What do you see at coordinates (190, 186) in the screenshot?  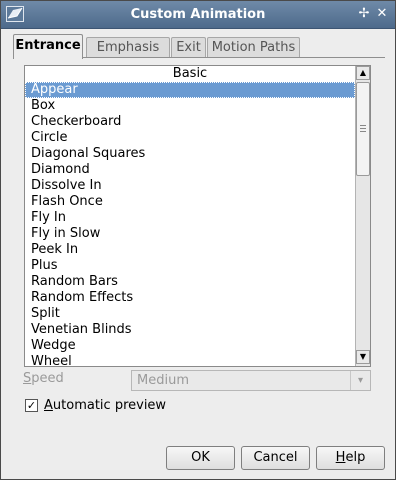 I see `list-item: Dissolve In` at bounding box center [190, 186].